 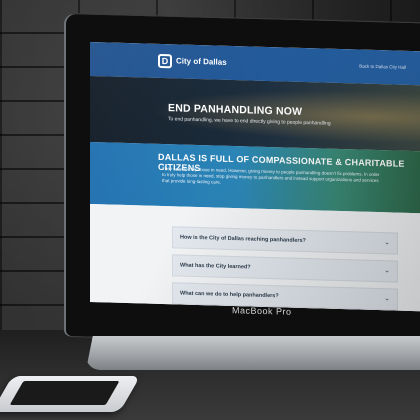 What do you see at coordinates (64, 393) in the screenshot?
I see `phone-screen` at bounding box center [64, 393].